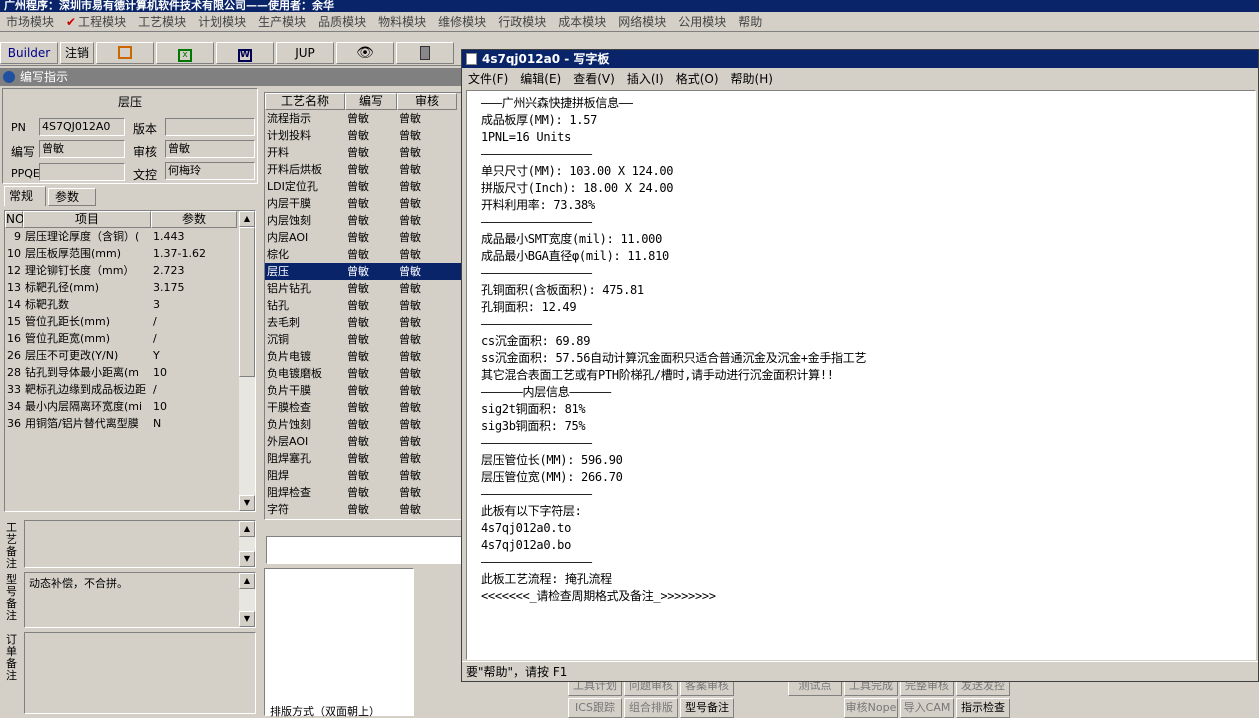 Image resolution: width=1259 pixels, height=718 pixels. What do you see at coordinates (121, 253) in the screenshot?
I see `param-row: 10 层压板厚范围(mm) 1.37-1.62` at bounding box center [121, 253].